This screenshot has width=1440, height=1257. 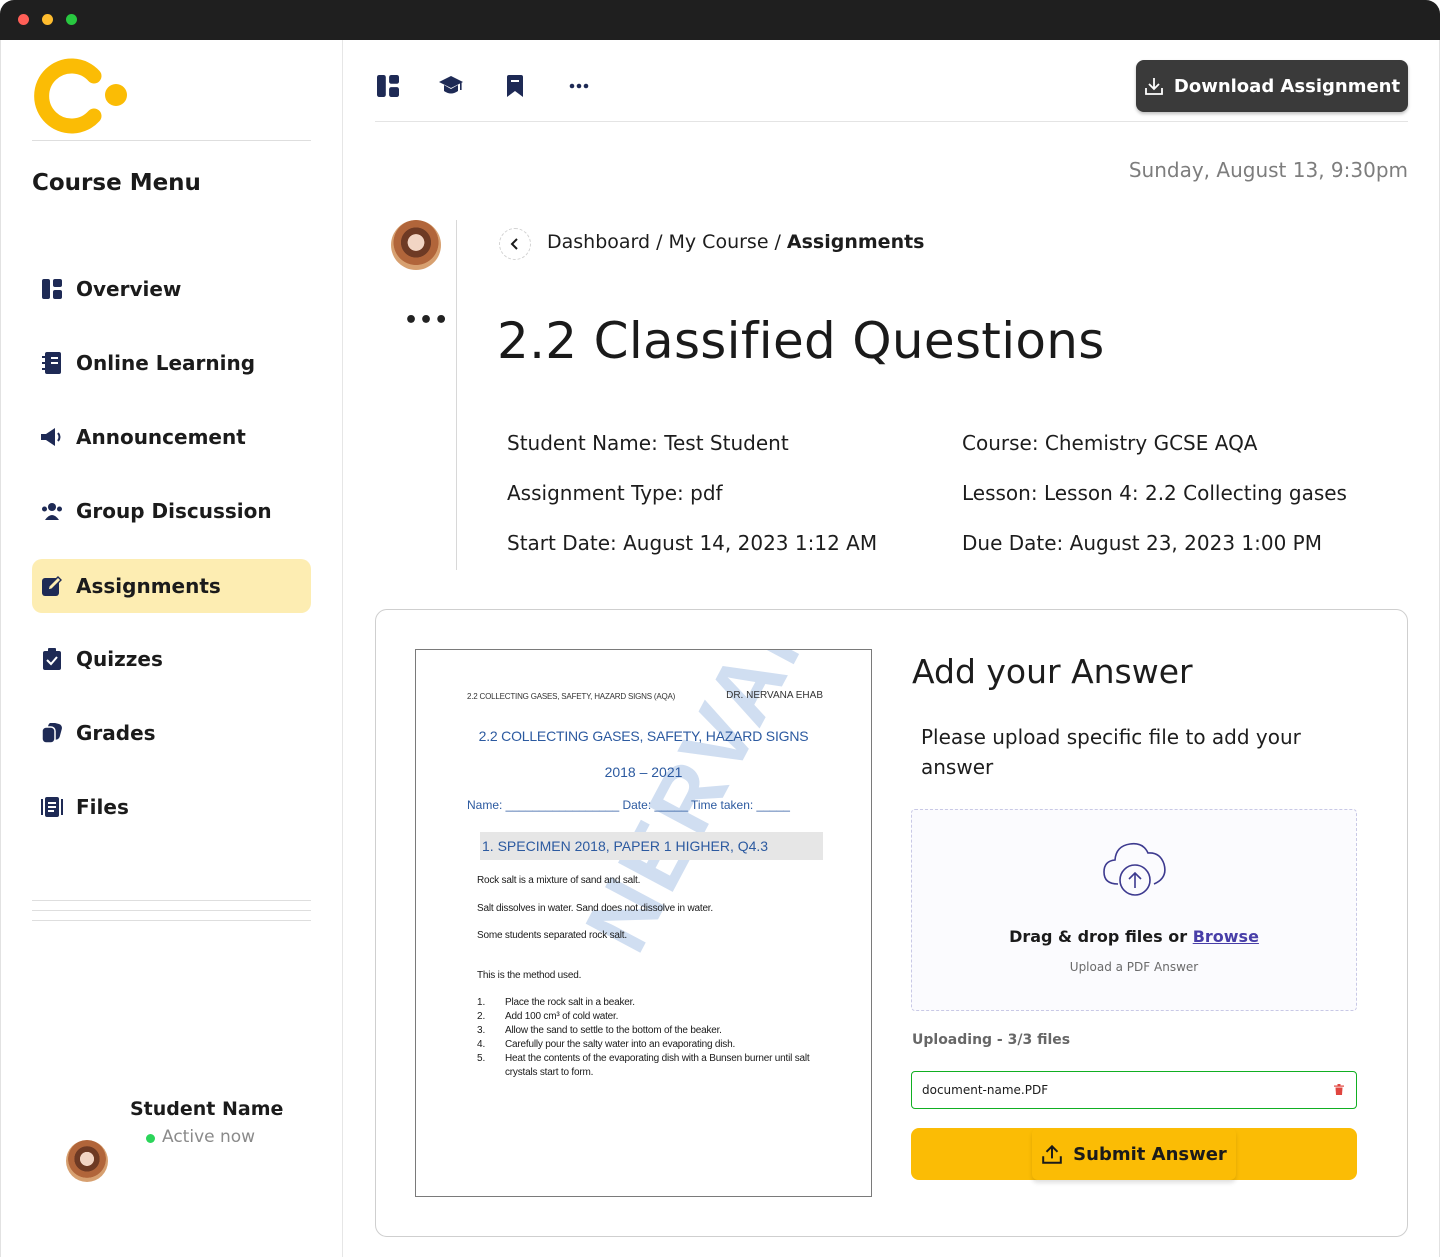 What do you see at coordinates (52, 511) in the screenshot?
I see `group-icon` at bounding box center [52, 511].